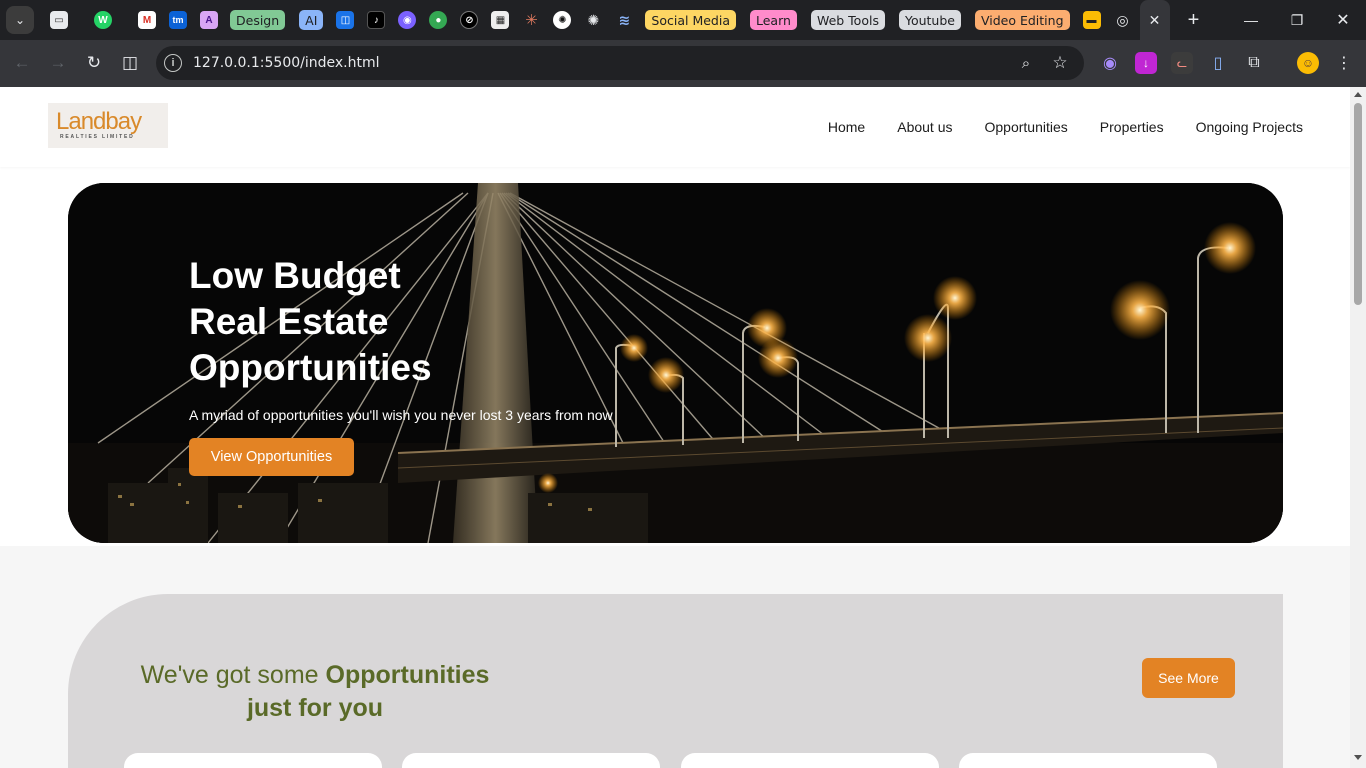 The width and height of the screenshot is (1366, 768). I want to click on nav-about-us: About us, so click(924, 127).